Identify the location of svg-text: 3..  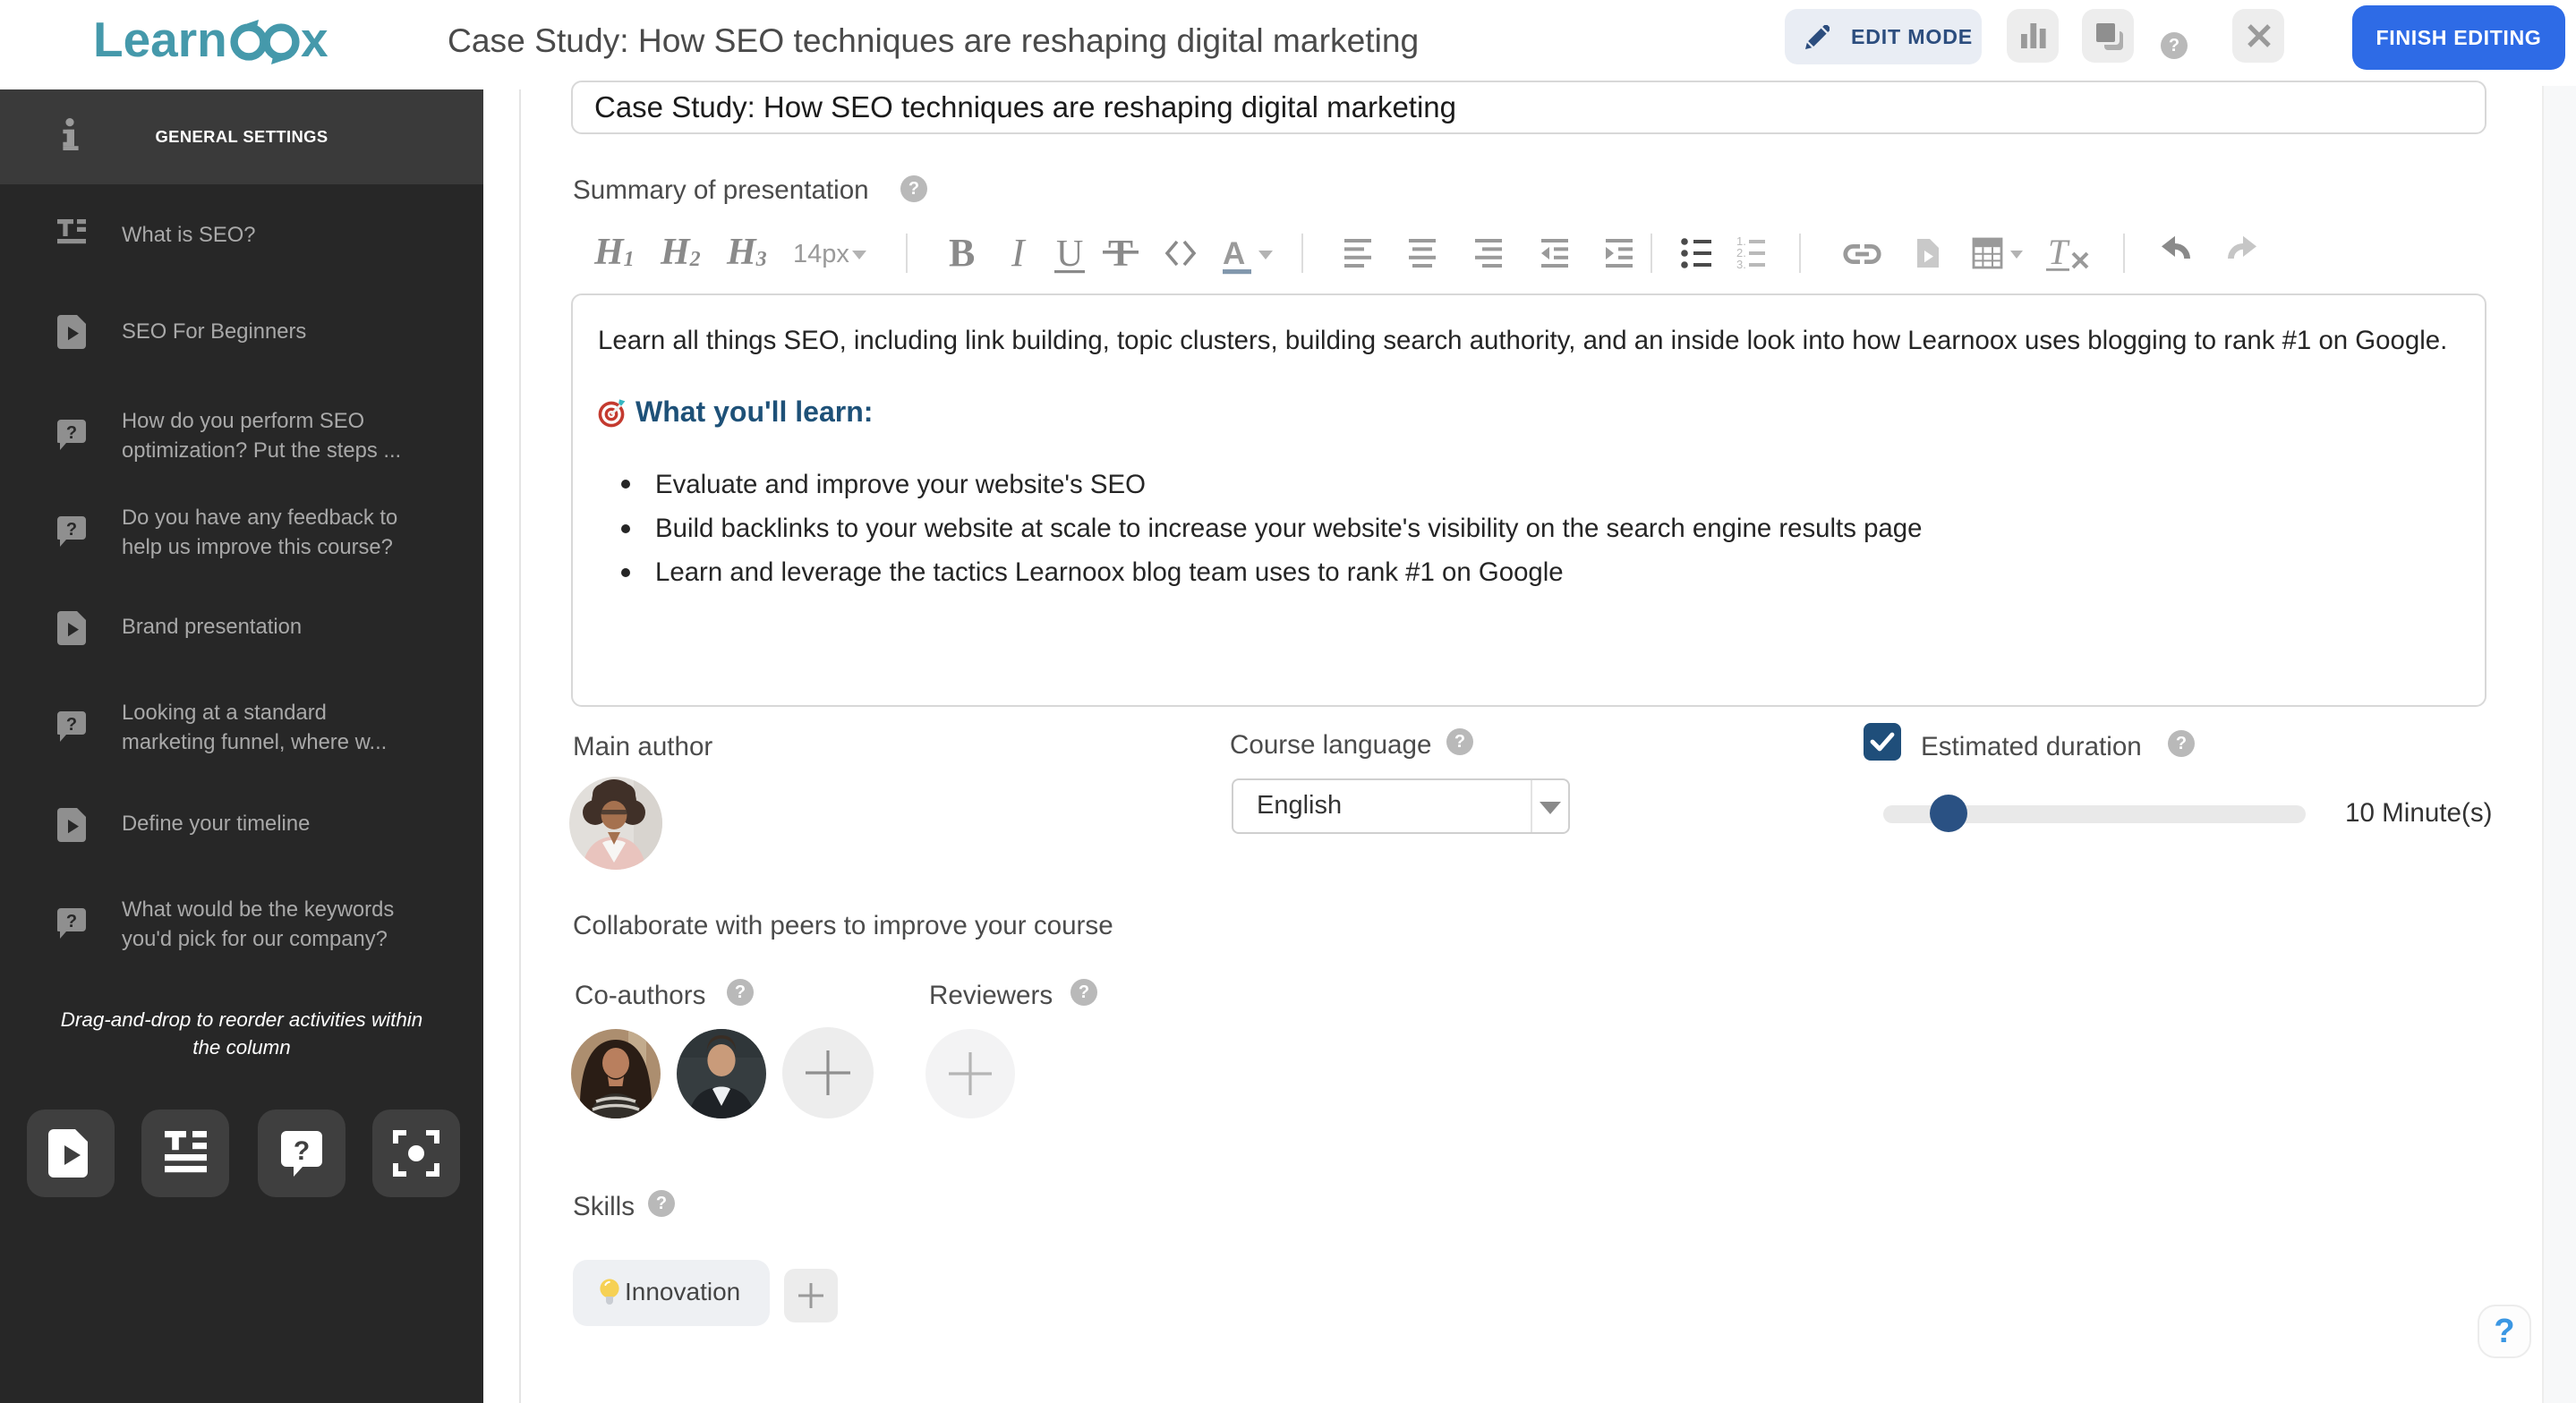
(1741, 264).